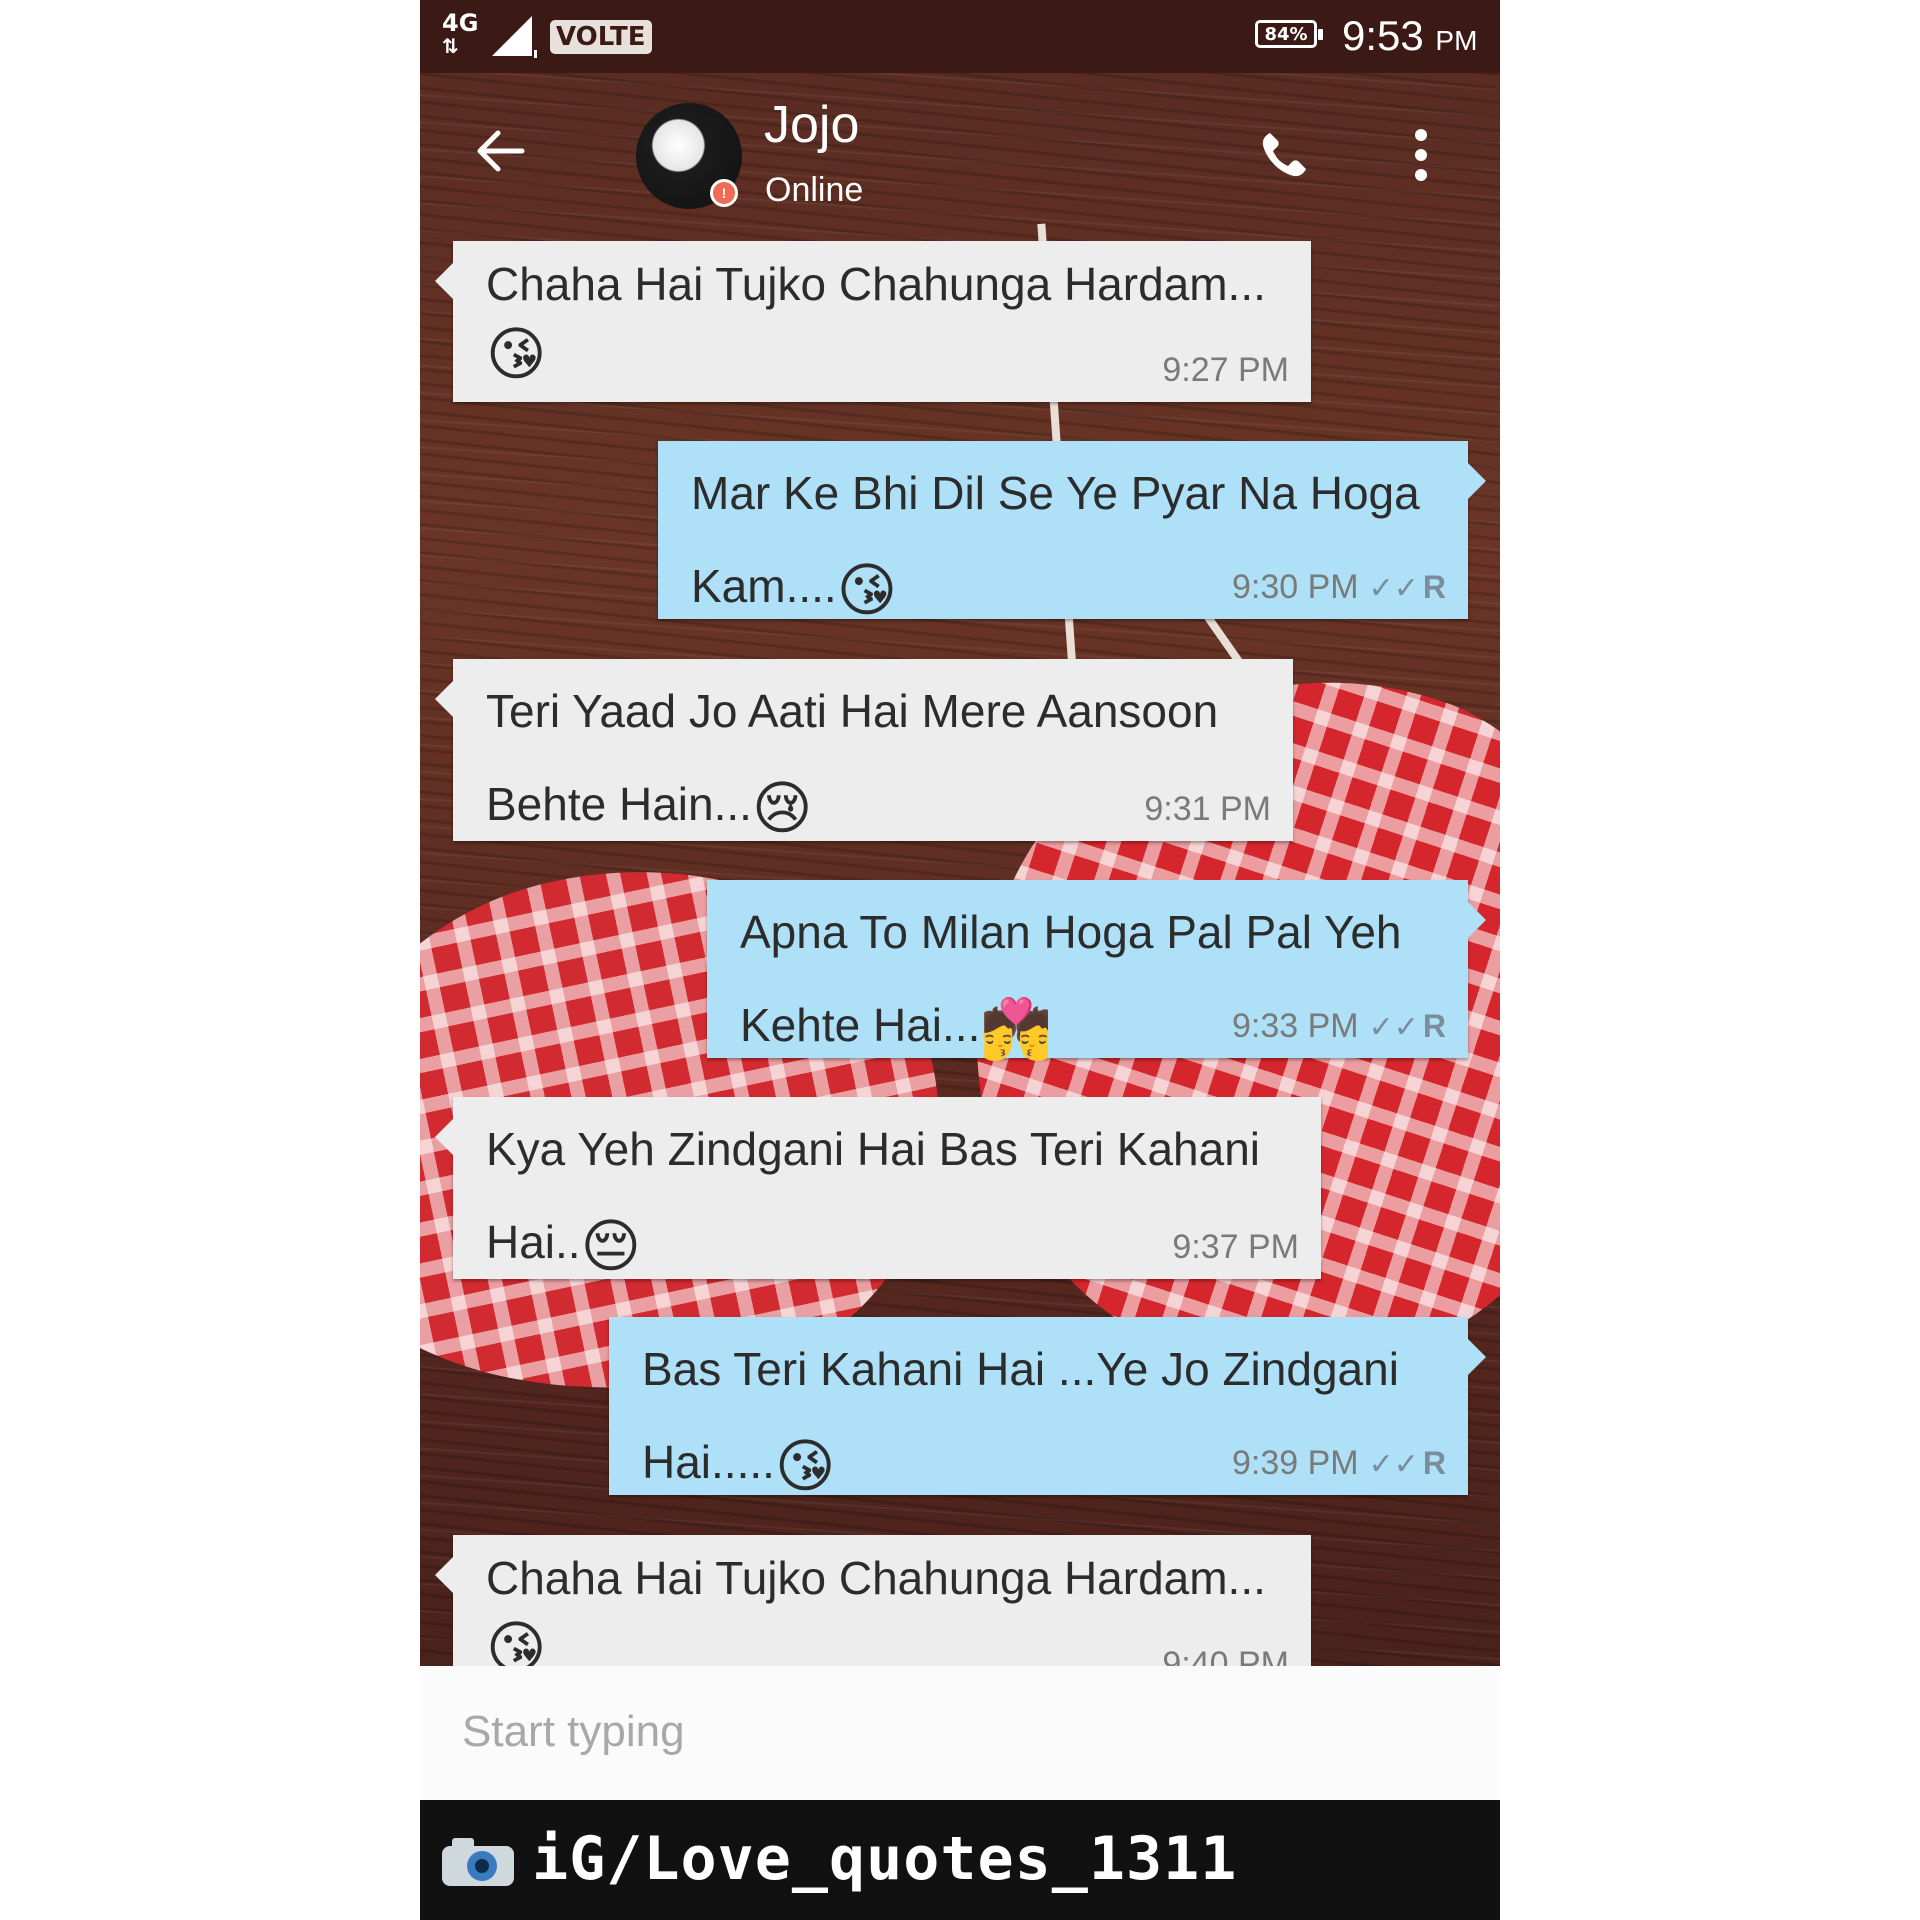 The width and height of the screenshot is (1920, 1920). What do you see at coordinates (1383, 35) in the screenshot?
I see `status-time-value: 9:53` at bounding box center [1383, 35].